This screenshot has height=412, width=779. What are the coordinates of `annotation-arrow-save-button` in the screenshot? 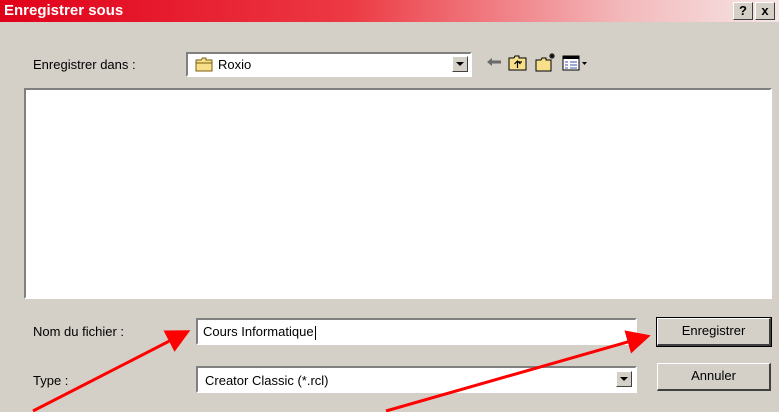 It's located at (518, 371).